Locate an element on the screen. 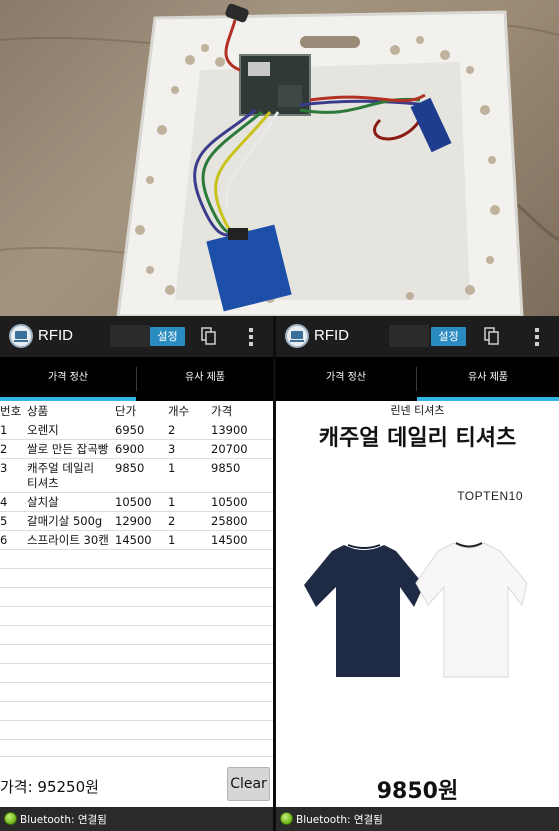 The image size is (559, 831). row-name: 캐주얼 데일리 티셔츠 is located at coordinates (61, 475).